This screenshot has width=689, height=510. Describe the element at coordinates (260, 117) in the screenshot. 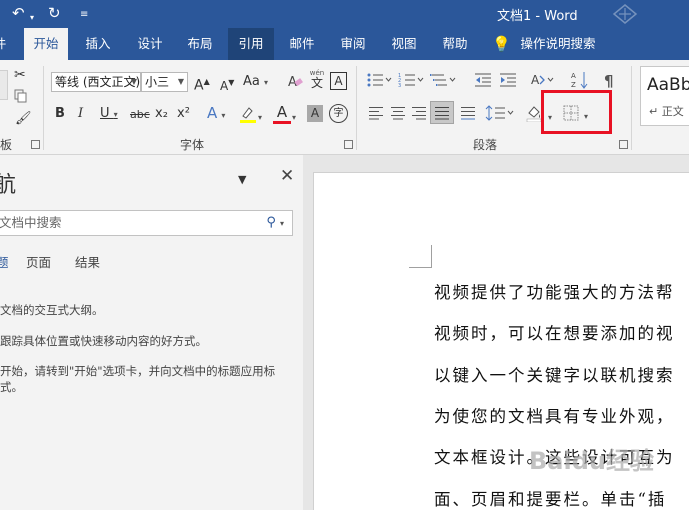

I see `highlight-dropdown-icon: ▾` at that location.